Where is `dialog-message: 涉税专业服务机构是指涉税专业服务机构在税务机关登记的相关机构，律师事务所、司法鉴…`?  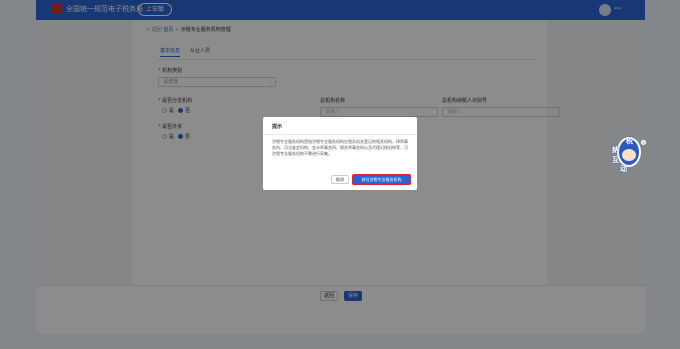 dialog-message: 涉税专业服务机构是指涉税专业服务机构在税务机关登记的相关机构，律师事务所、司法鉴… is located at coordinates (340, 147).